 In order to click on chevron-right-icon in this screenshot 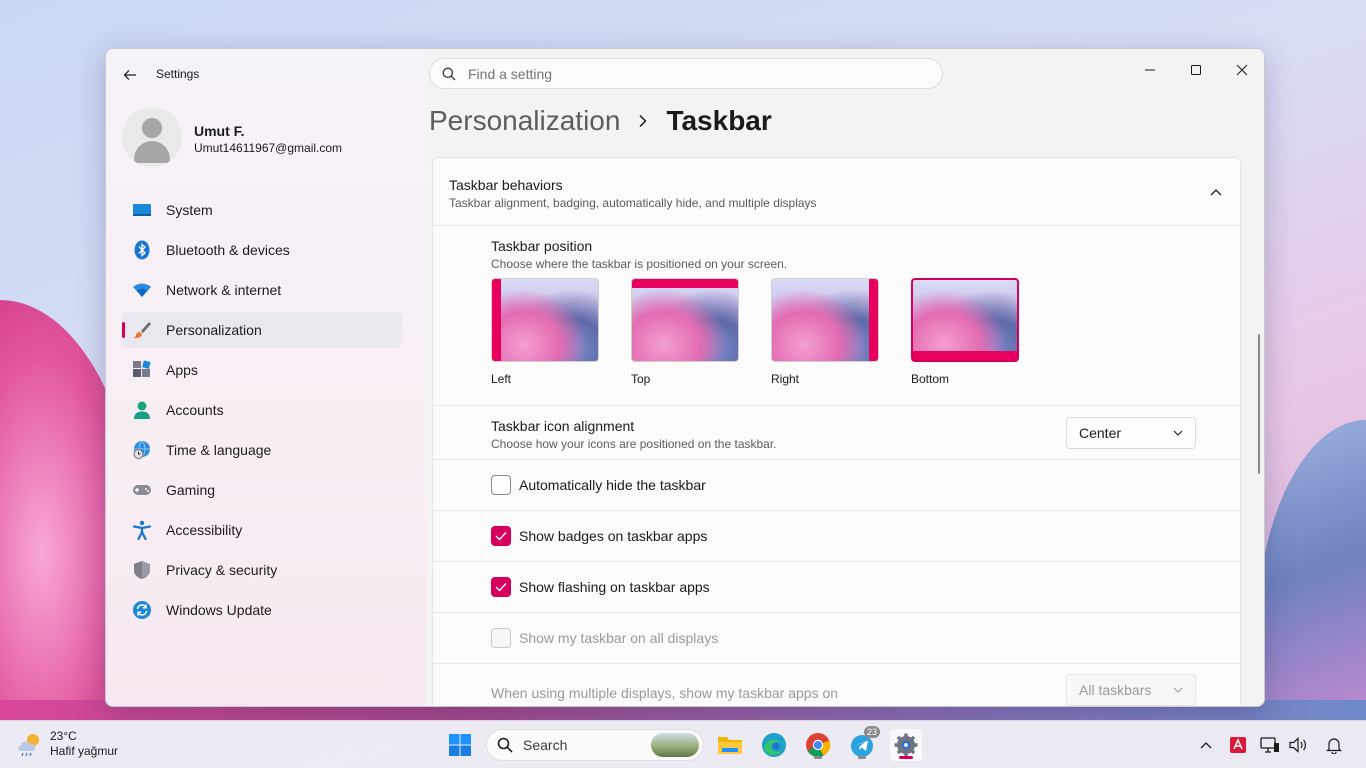, I will do `click(643, 121)`.